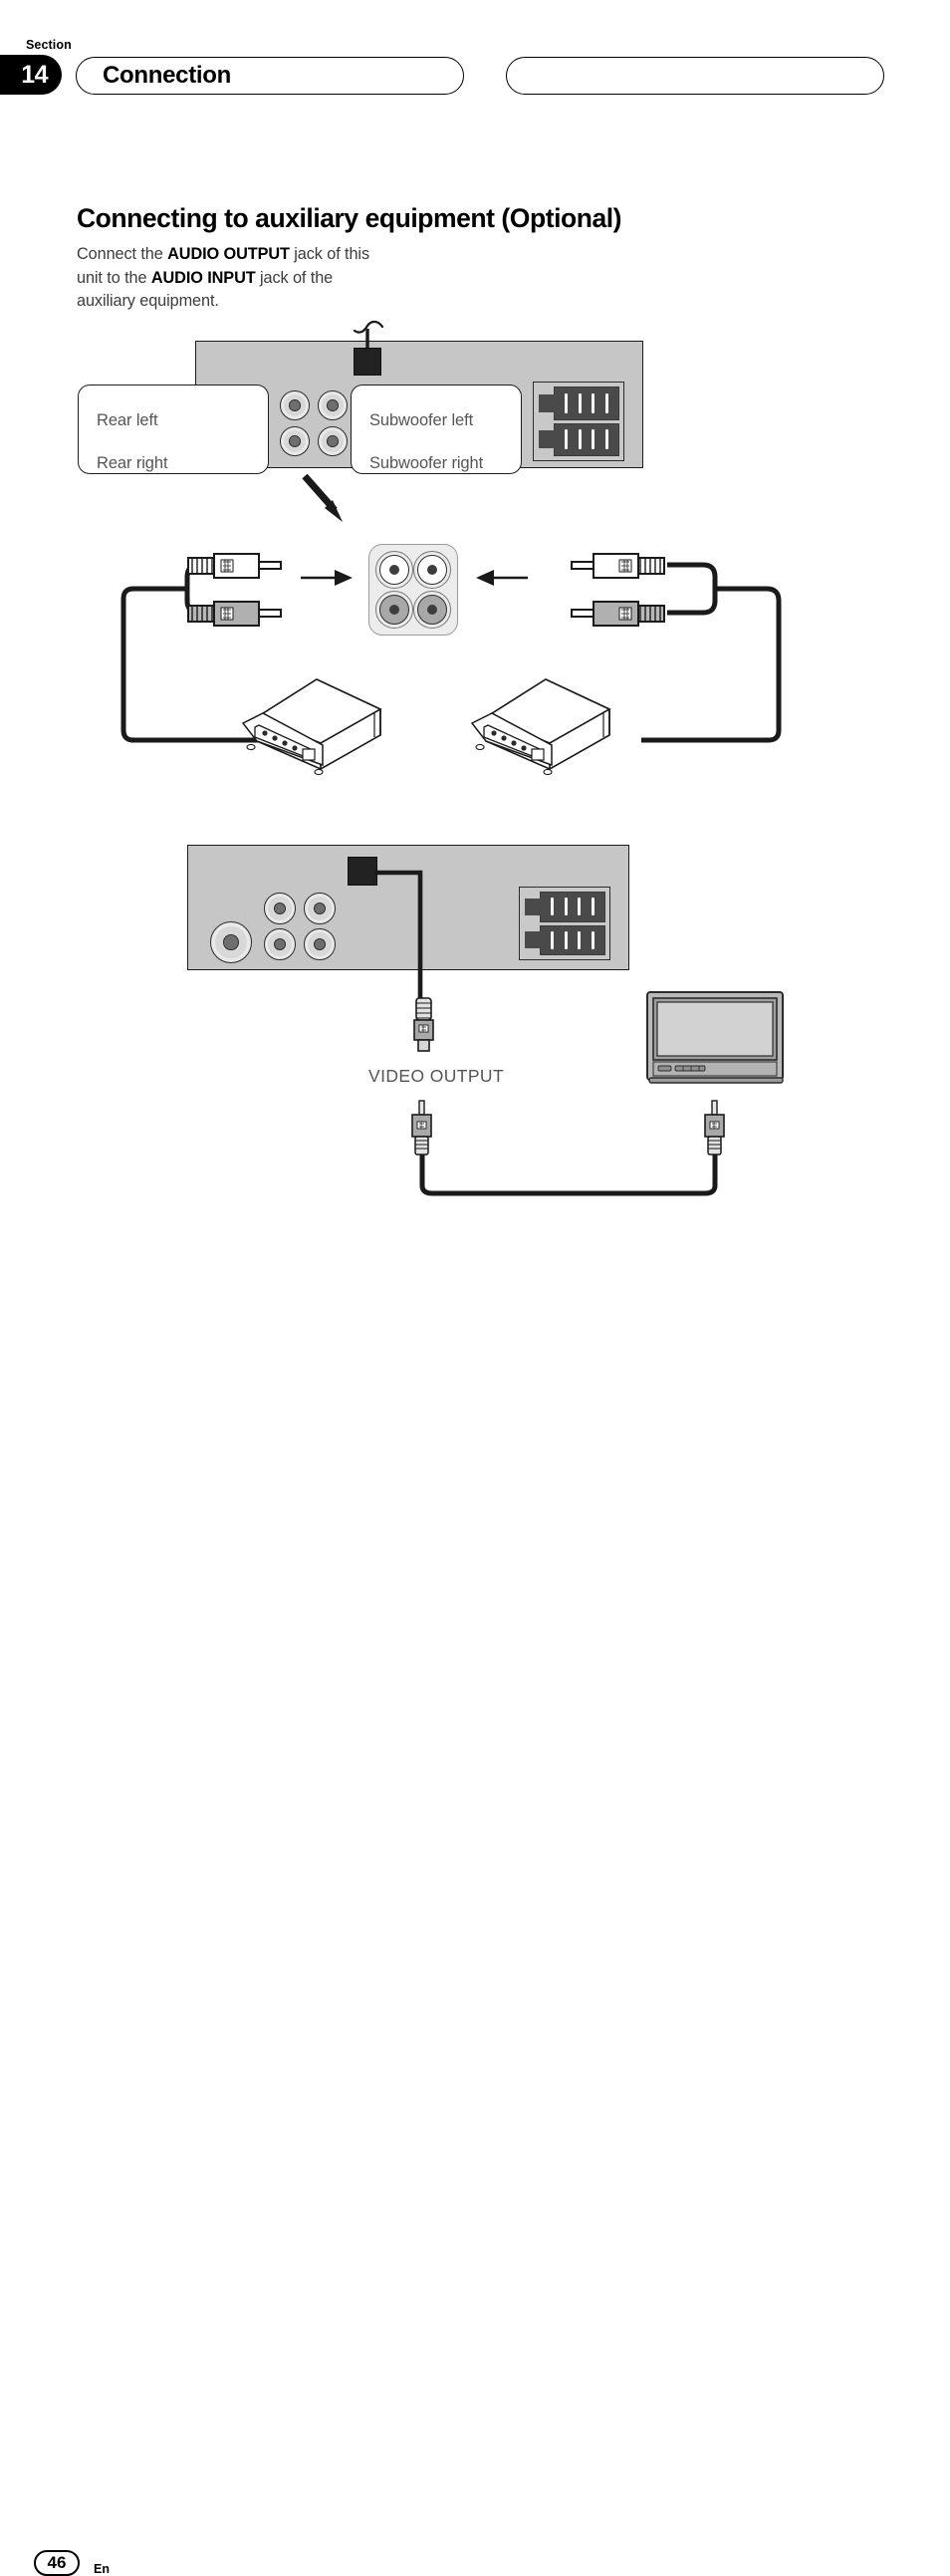  What do you see at coordinates (280, 944) in the screenshot?
I see `rca-jack-bottom-bottom-left` at bounding box center [280, 944].